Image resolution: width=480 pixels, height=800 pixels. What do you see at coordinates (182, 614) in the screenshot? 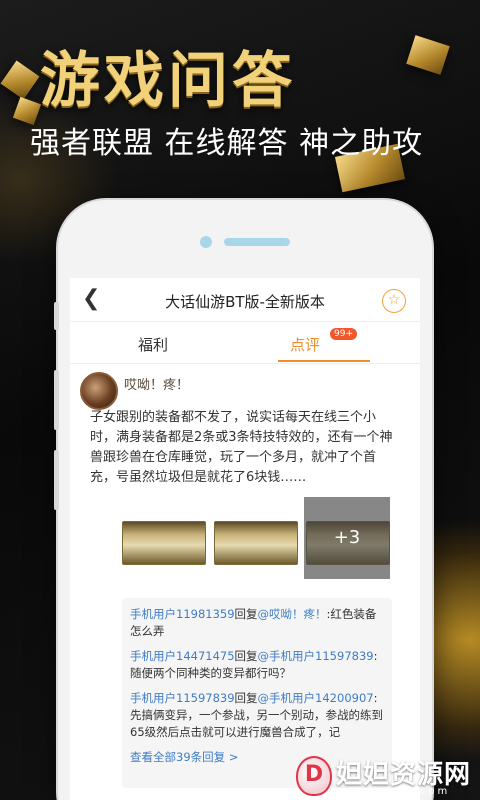
I see `reply-author: 手机用户11981359` at bounding box center [182, 614].